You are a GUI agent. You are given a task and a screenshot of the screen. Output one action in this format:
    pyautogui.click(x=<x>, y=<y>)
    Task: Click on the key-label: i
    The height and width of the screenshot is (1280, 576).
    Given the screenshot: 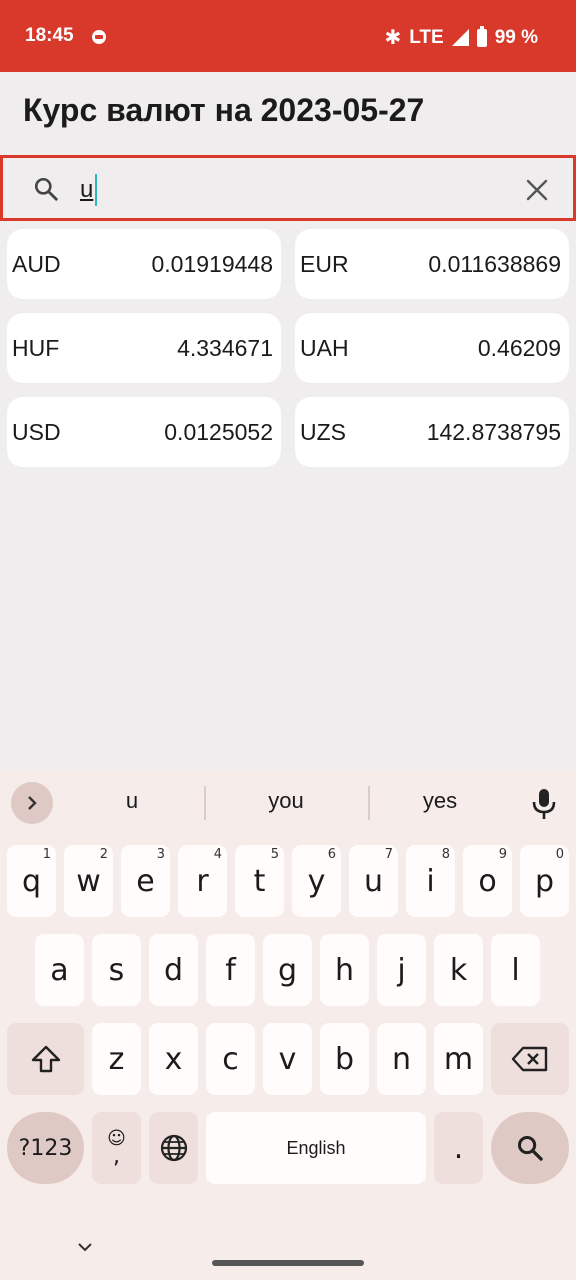 What is the action you would take?
    pyautogui.click(x=430, y=881)
    